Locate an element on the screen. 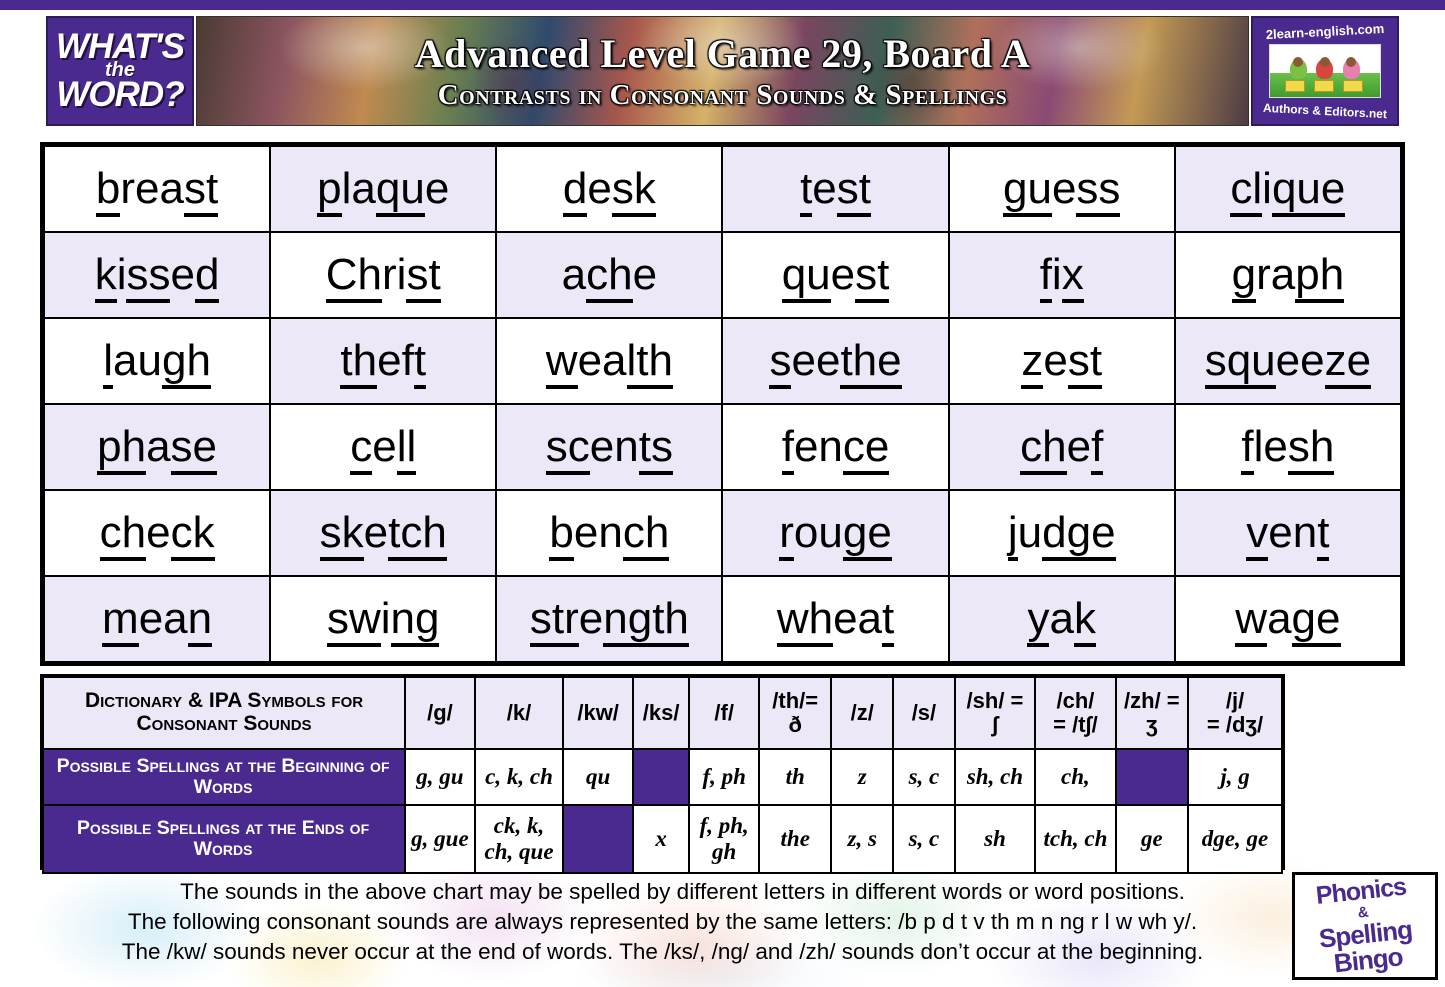  bingo-cell-quest: quest is located at coordinates (835, 275).